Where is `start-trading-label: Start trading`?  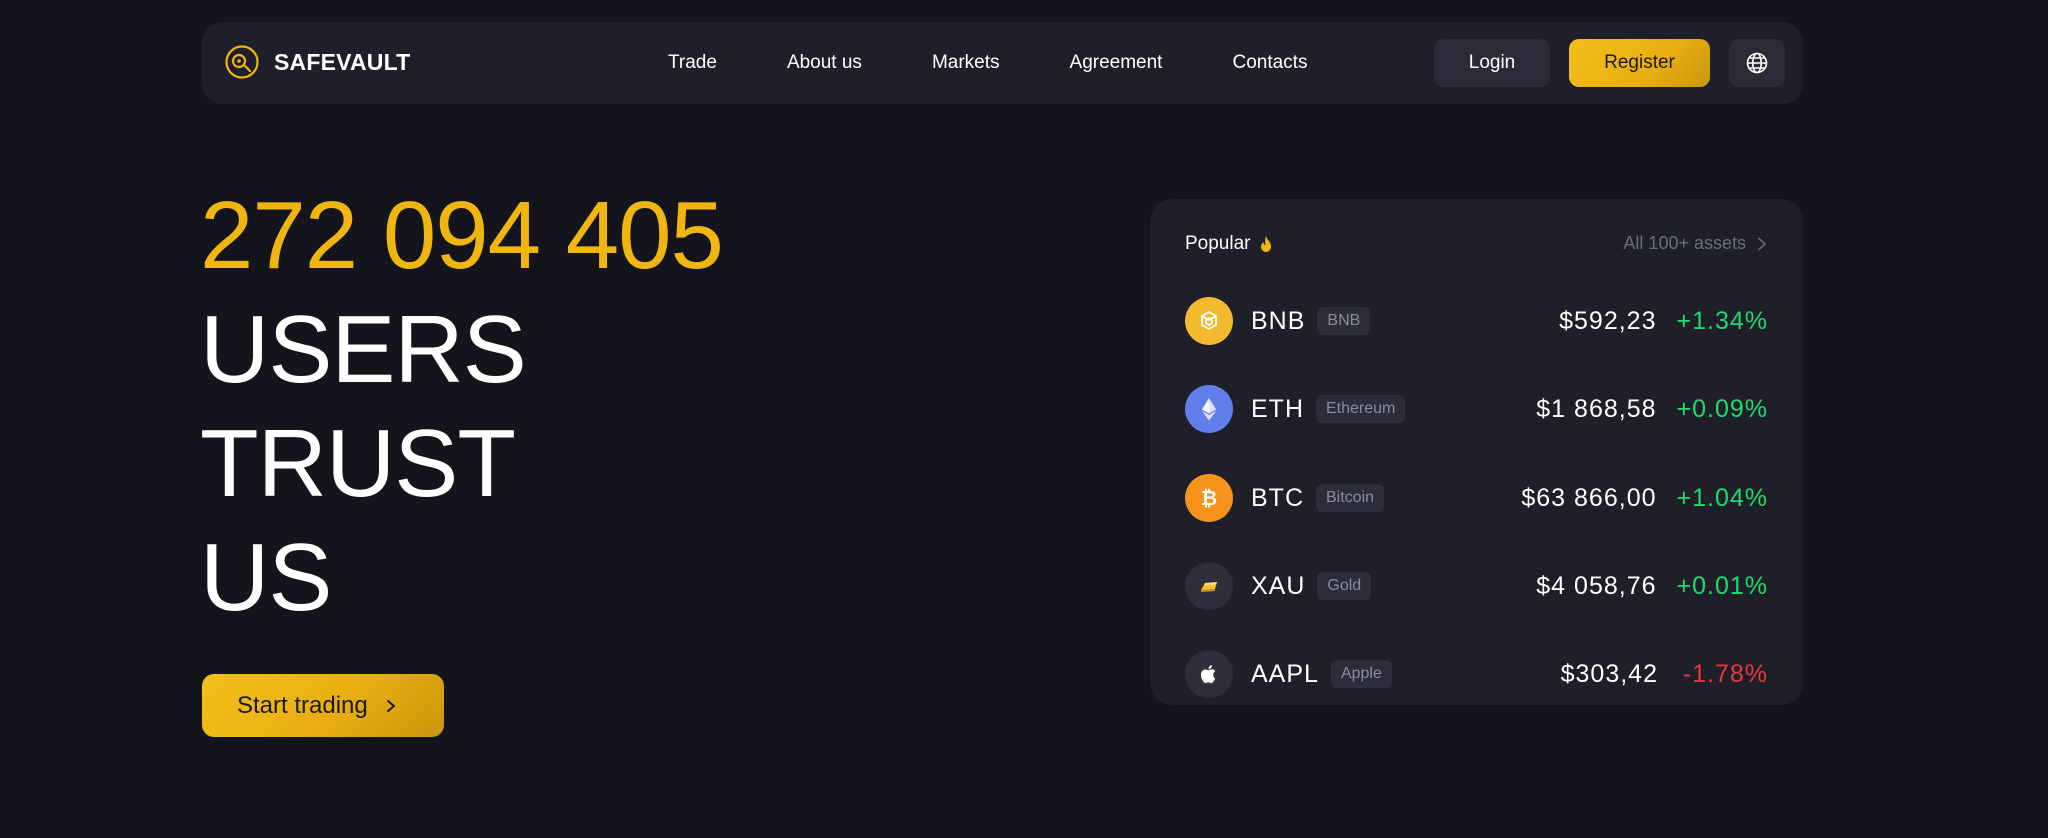
start-trading-label: Start trading is located at coordinates (302, 705).